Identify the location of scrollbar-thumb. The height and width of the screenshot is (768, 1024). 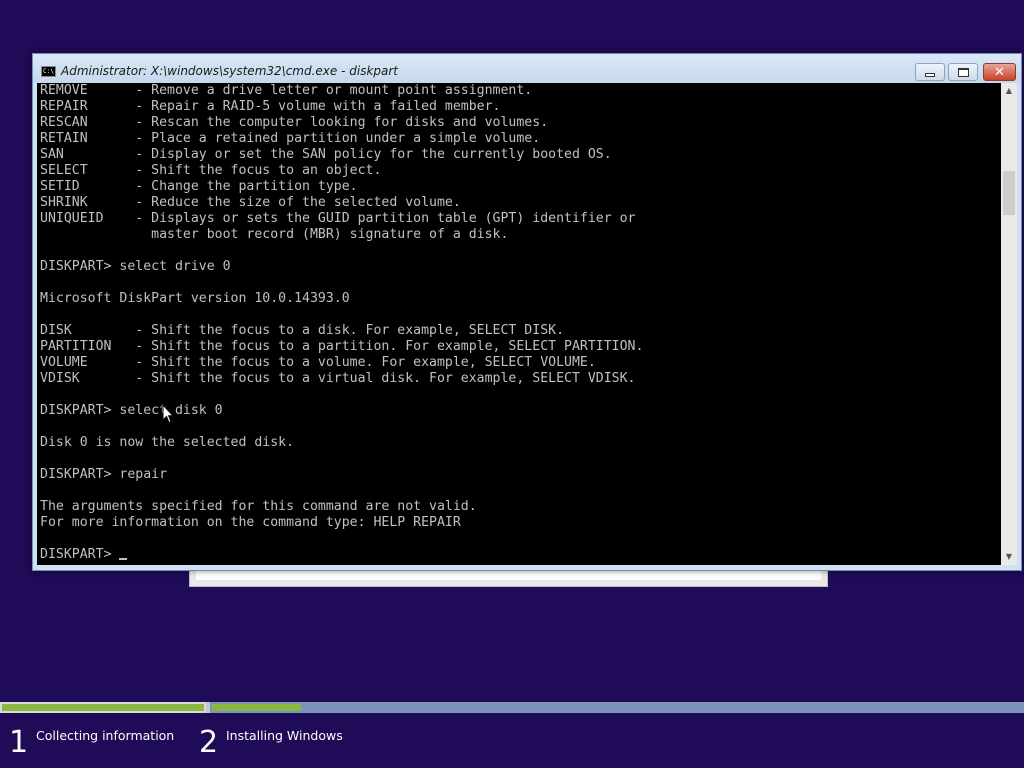
(1009, 193).